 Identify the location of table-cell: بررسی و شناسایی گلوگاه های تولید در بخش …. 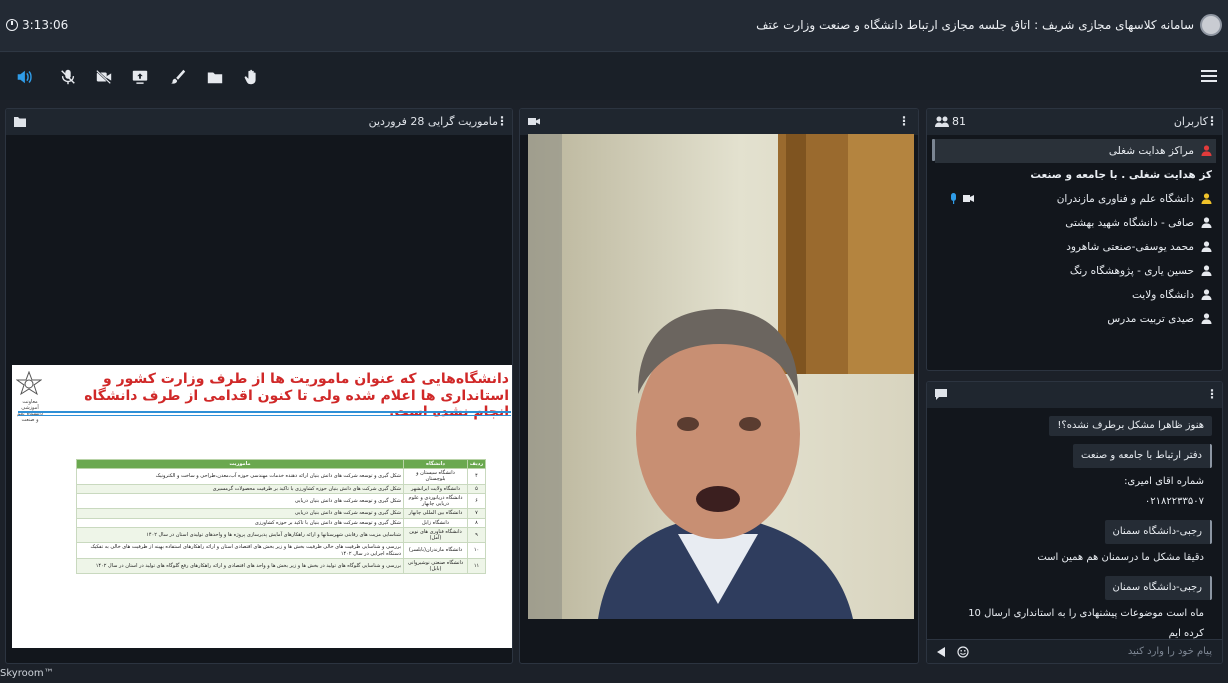
(240, 566).